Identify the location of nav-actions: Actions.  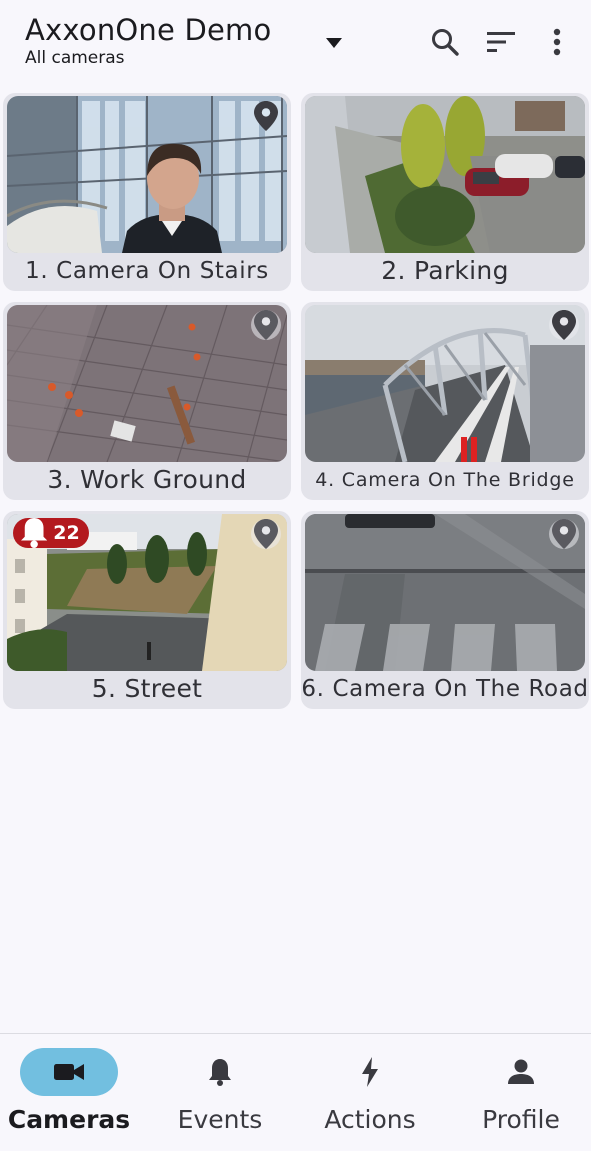
(370, 1096).